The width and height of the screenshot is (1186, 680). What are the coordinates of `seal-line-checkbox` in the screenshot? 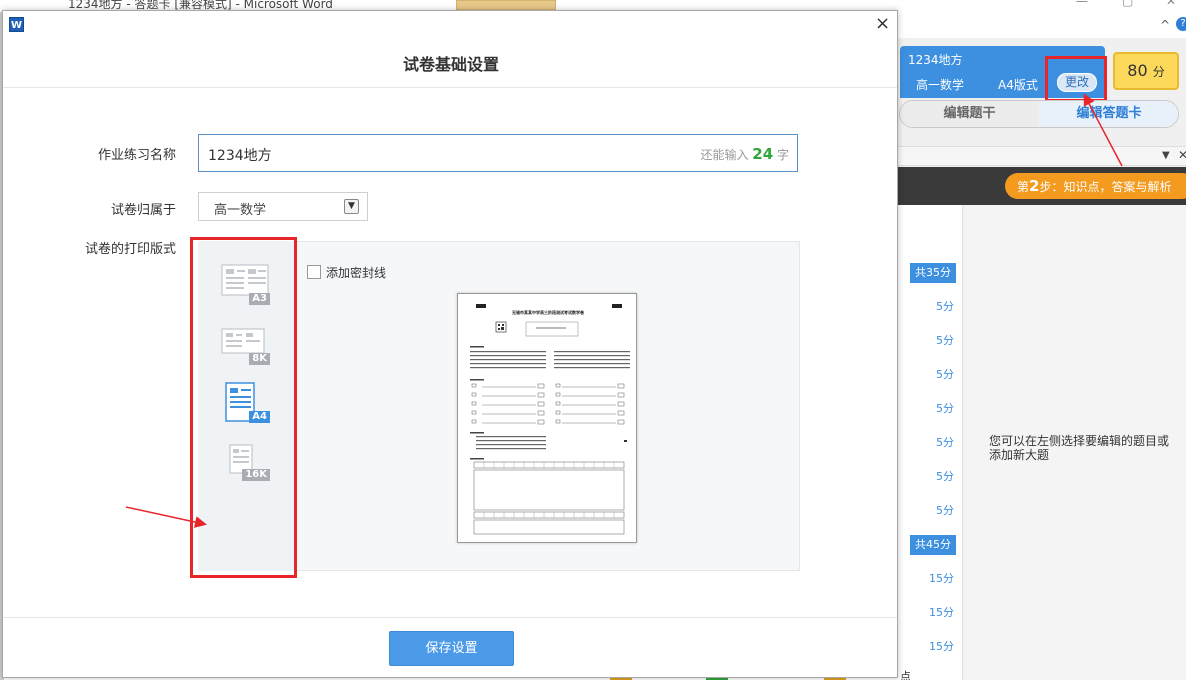 It's located at (314, 272).